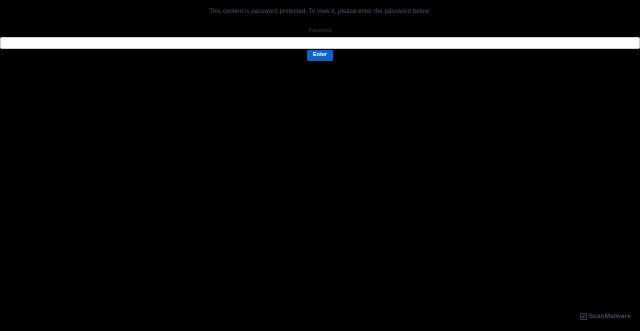  Describe the element at coordinates (583, 316) in the screenshot. I see `scanmalware-logo-icon` at that location.